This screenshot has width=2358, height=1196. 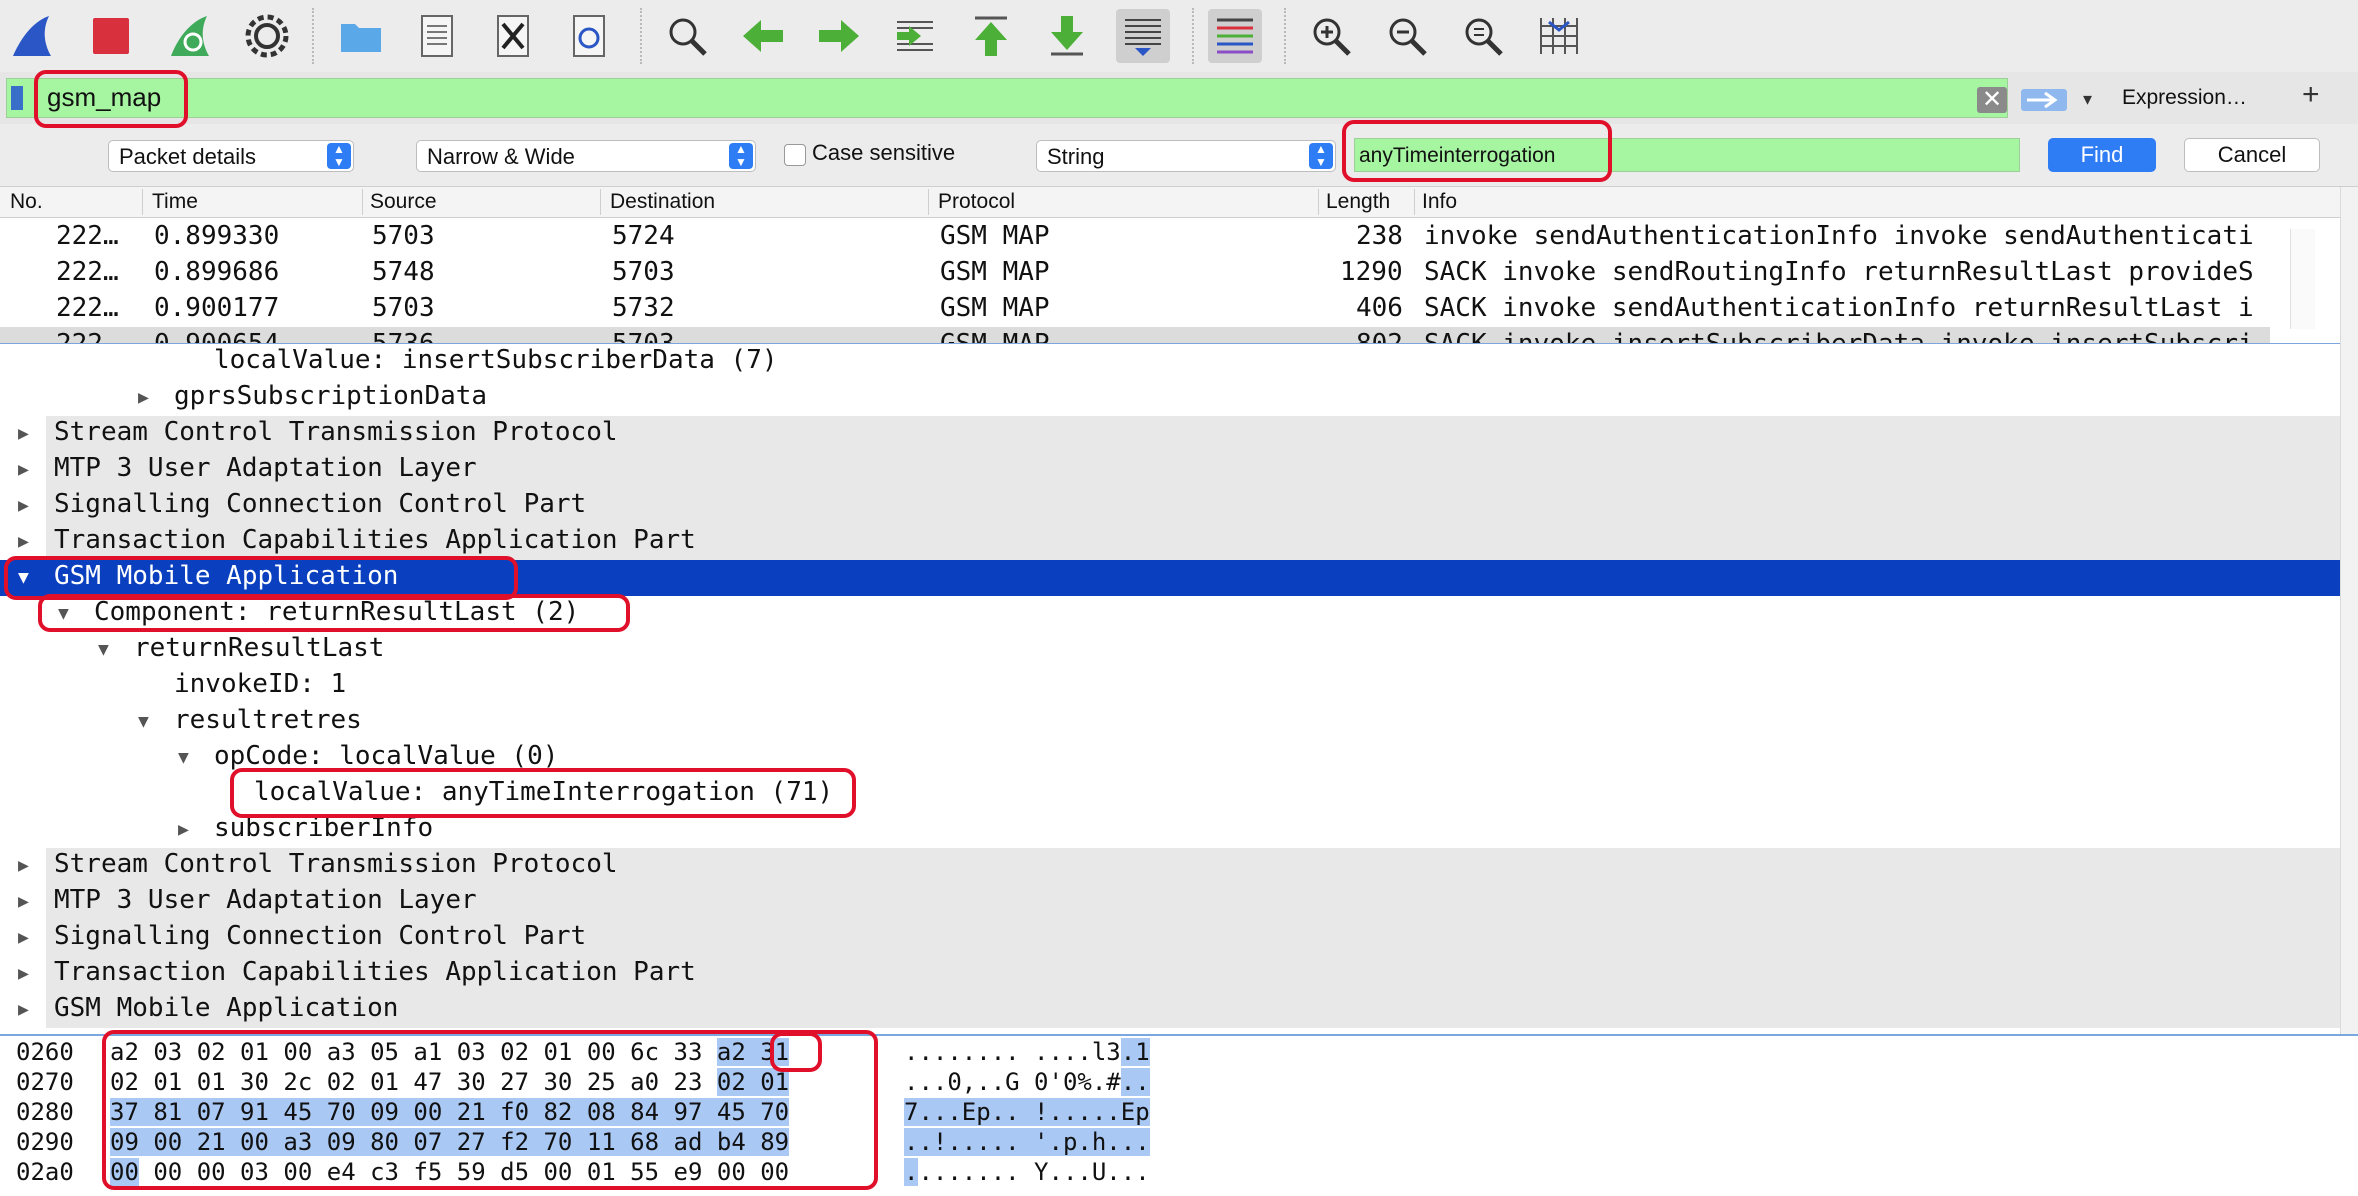 I want to click on char-width-select: Narrow & Wide ▲ ▼, so click(x=586, y=156).